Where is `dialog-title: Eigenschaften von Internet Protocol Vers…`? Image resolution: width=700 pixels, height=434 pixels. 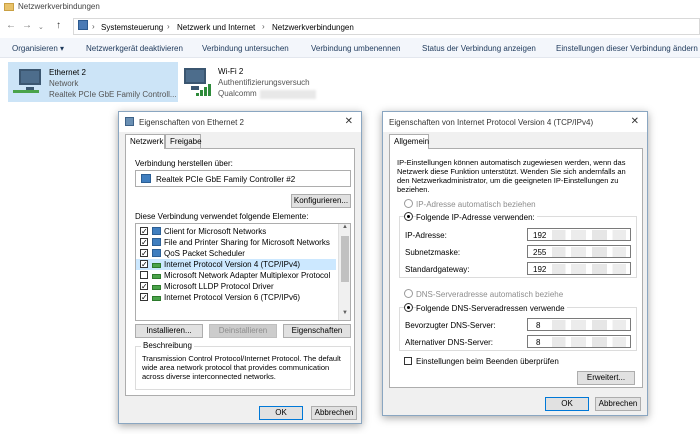
dialog-title: Eigenschaften von Internet Protocol Vers… is located at coordinates (491, 122).